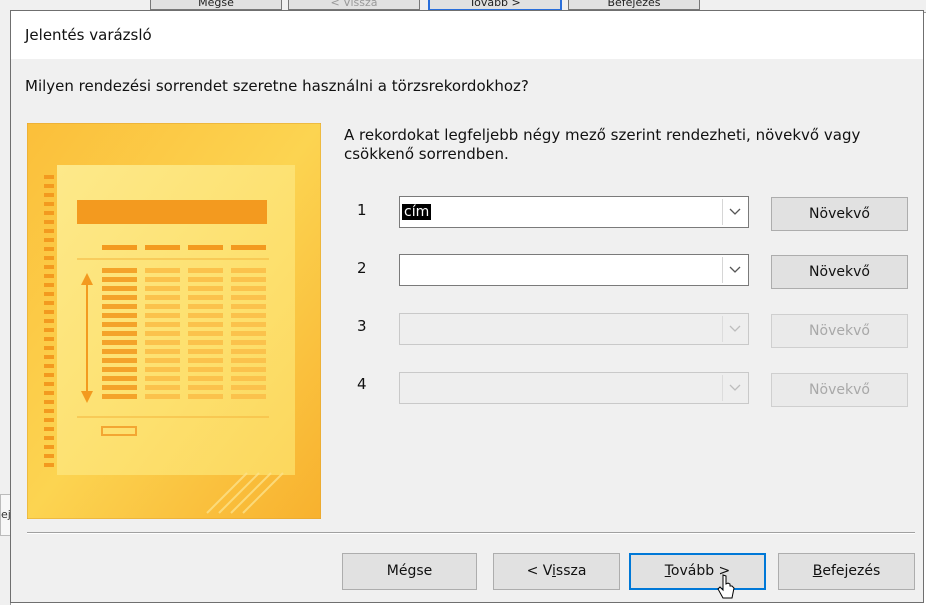 The height and width of the screenshot is (605, 926). What do you see at coordinates (817, 571) in the screenshot?
I see `finish-button-accesskey: B` at bounding box center [817, 571].